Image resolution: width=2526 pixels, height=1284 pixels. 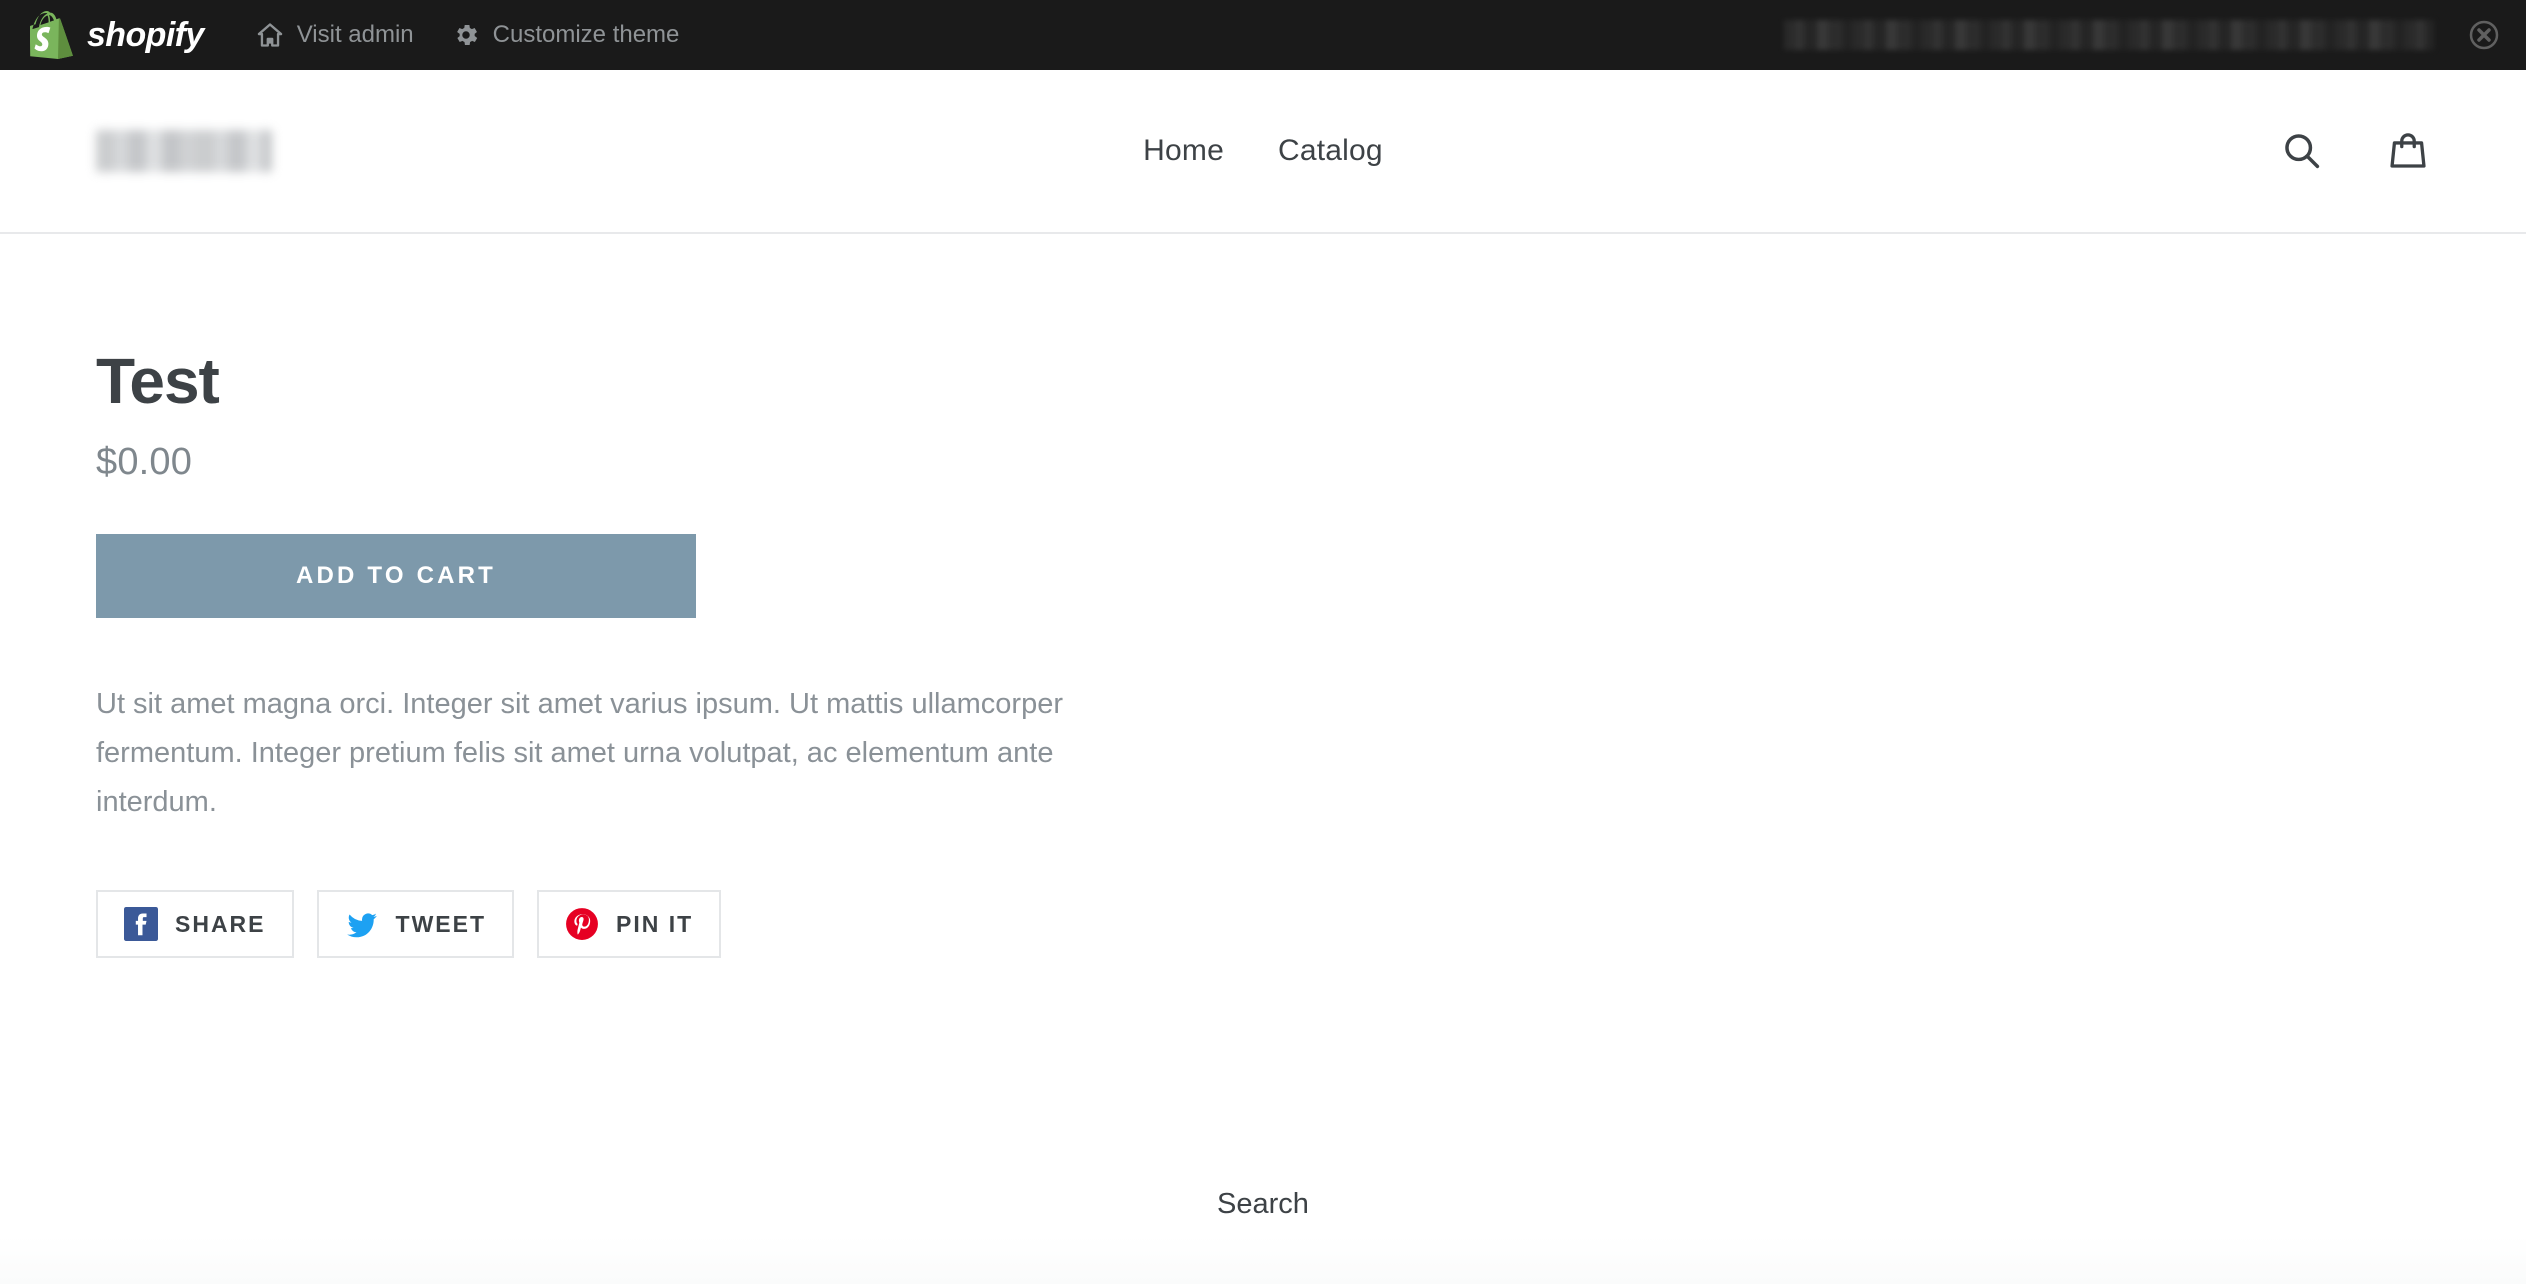 I want to click on share-twitter-label: TWEET, so click(x=441, y=923).